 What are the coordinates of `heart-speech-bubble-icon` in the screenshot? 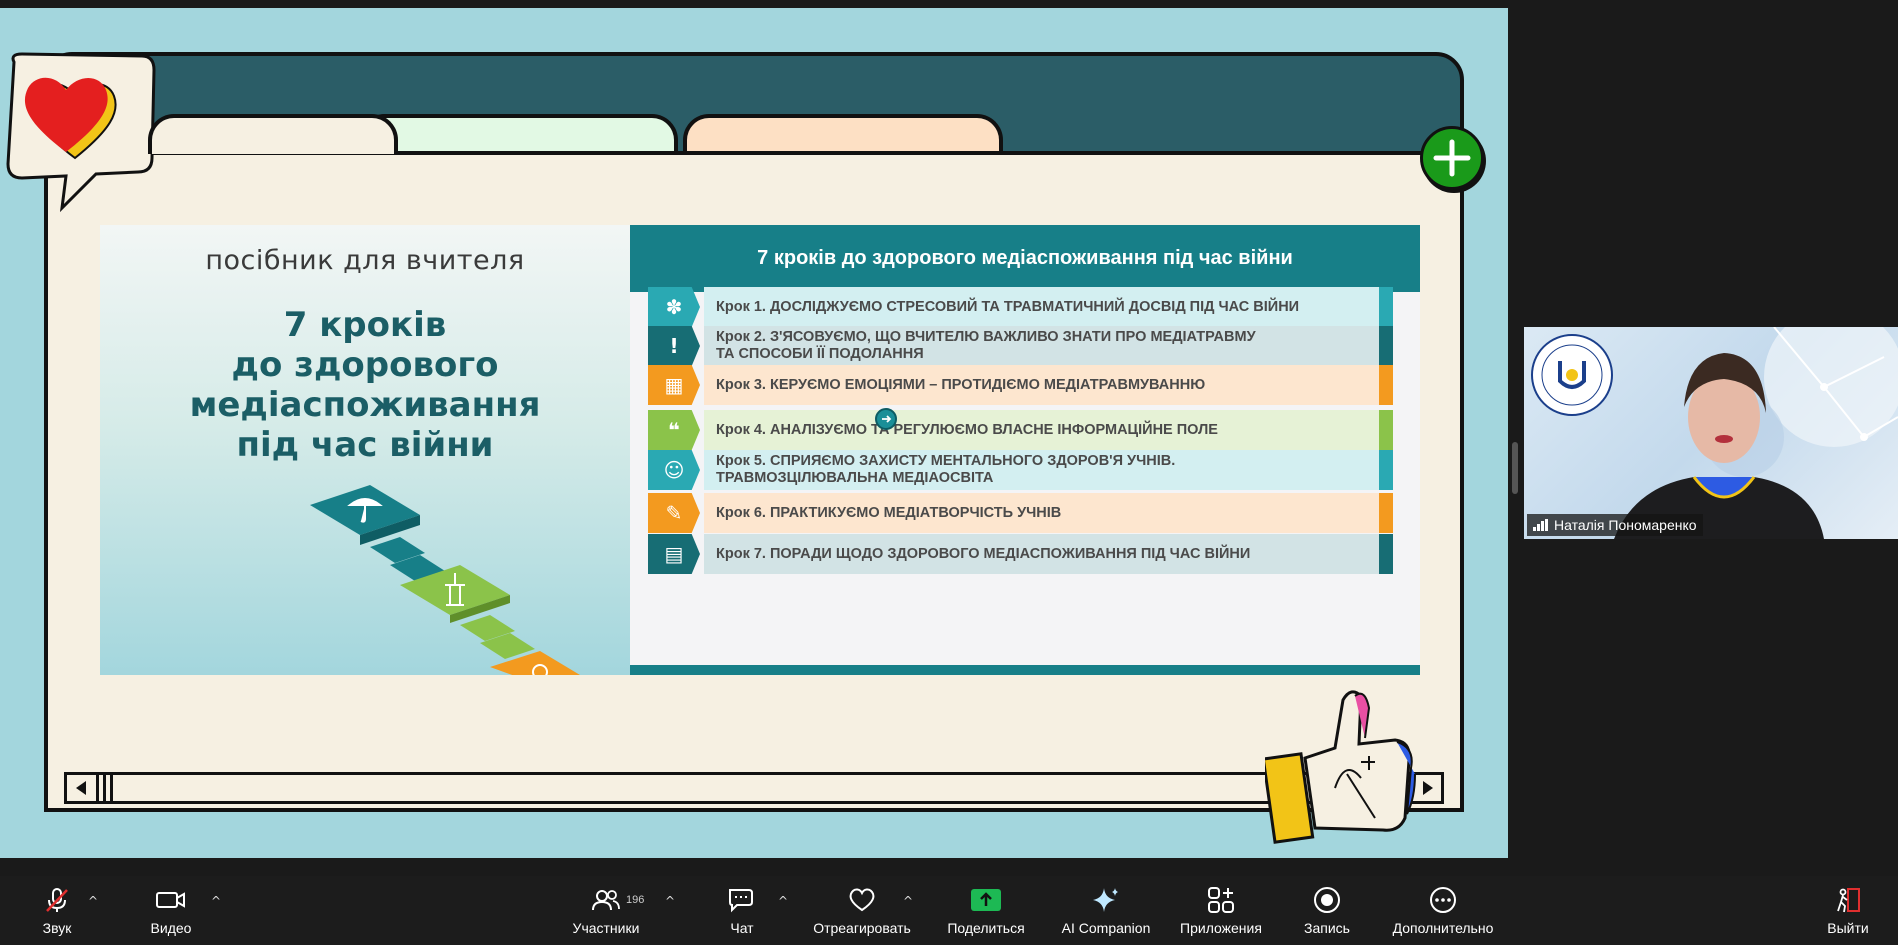 It's located at (81, 132).